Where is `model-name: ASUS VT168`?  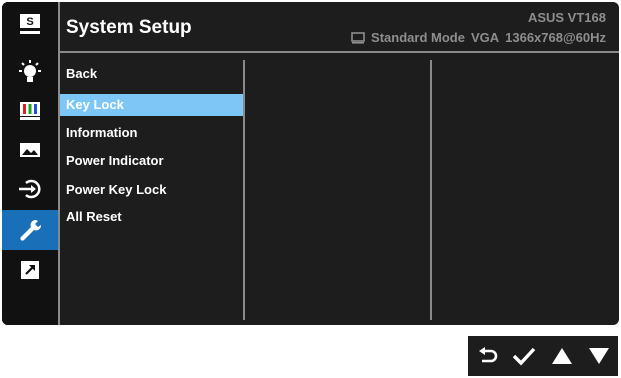 model-name: ASUS VT168 is located at coordinates (566, 17).